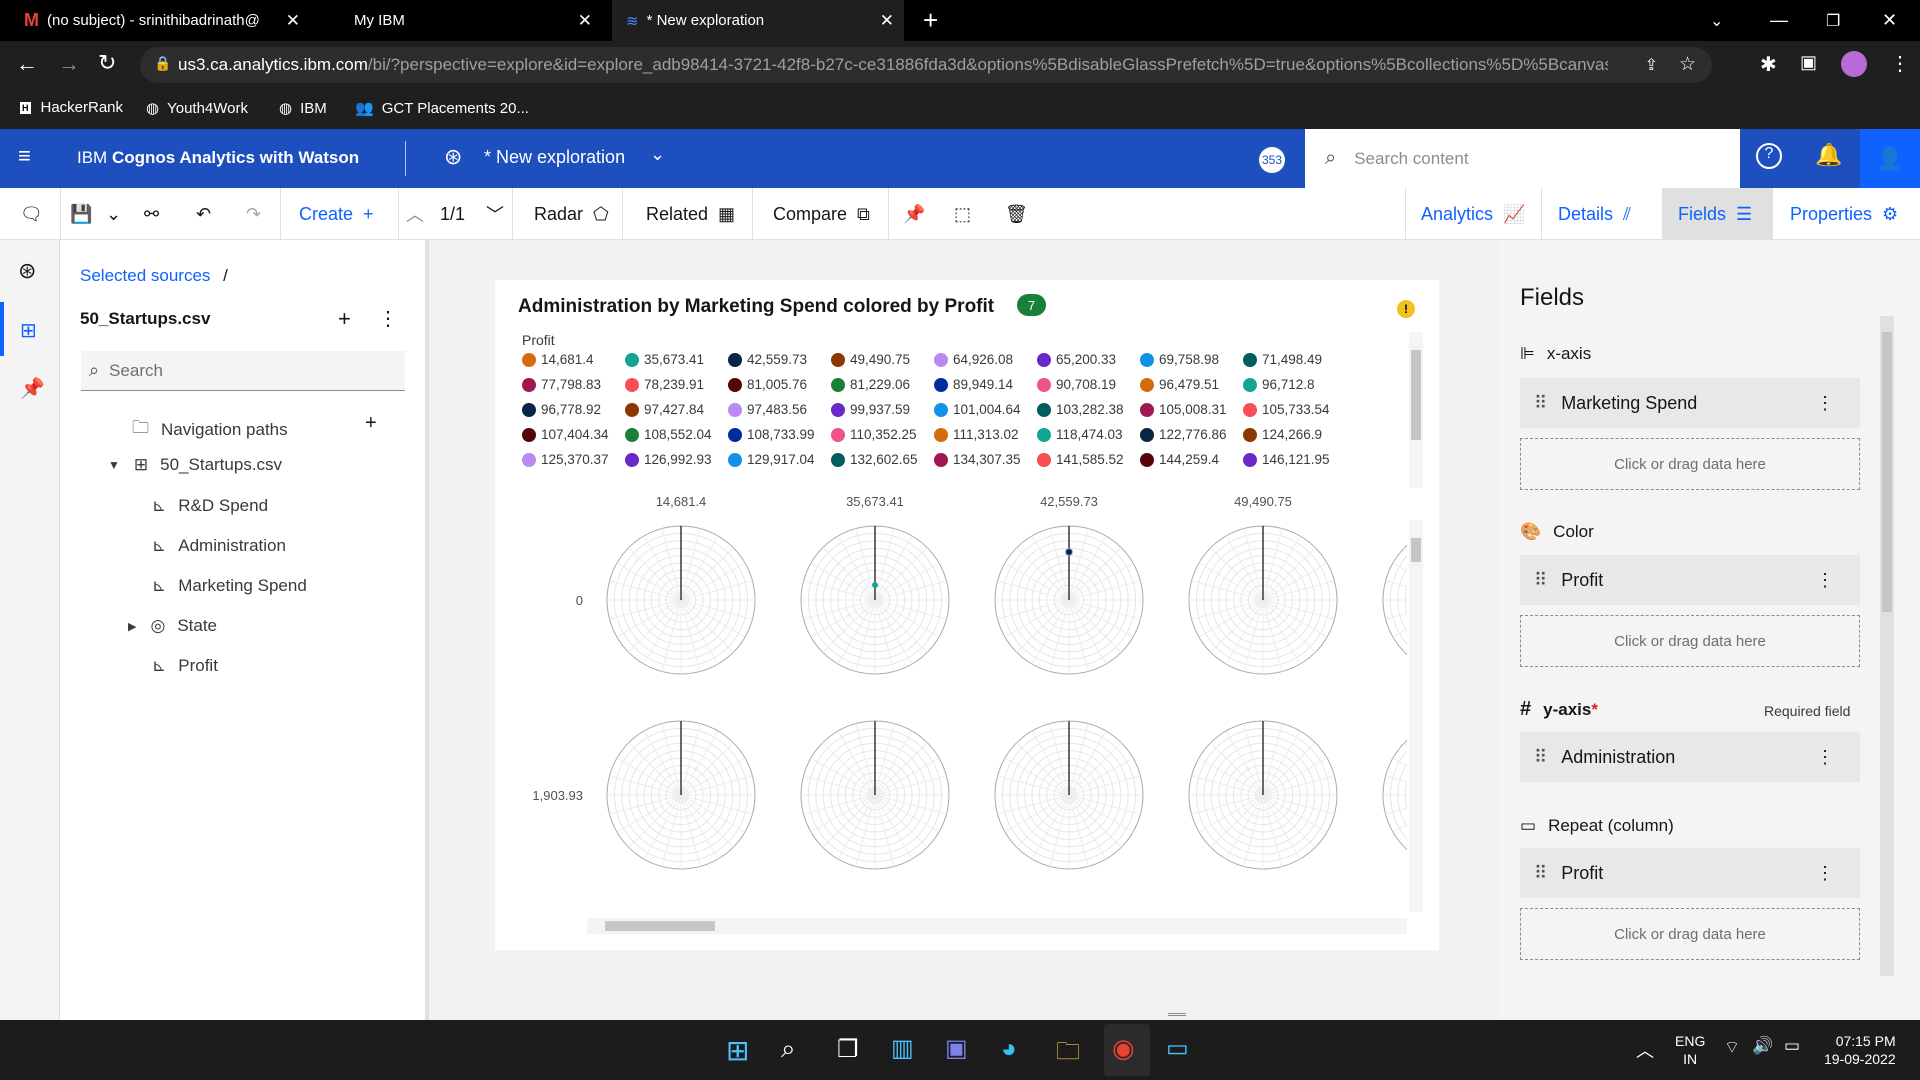 The image size is (1920, 1080). What do you see at coordinates (758, 20) in the screenshot?
I see `tab-new-exploration: ≋ * New exploration ✕` at bounding box center [758, 20].